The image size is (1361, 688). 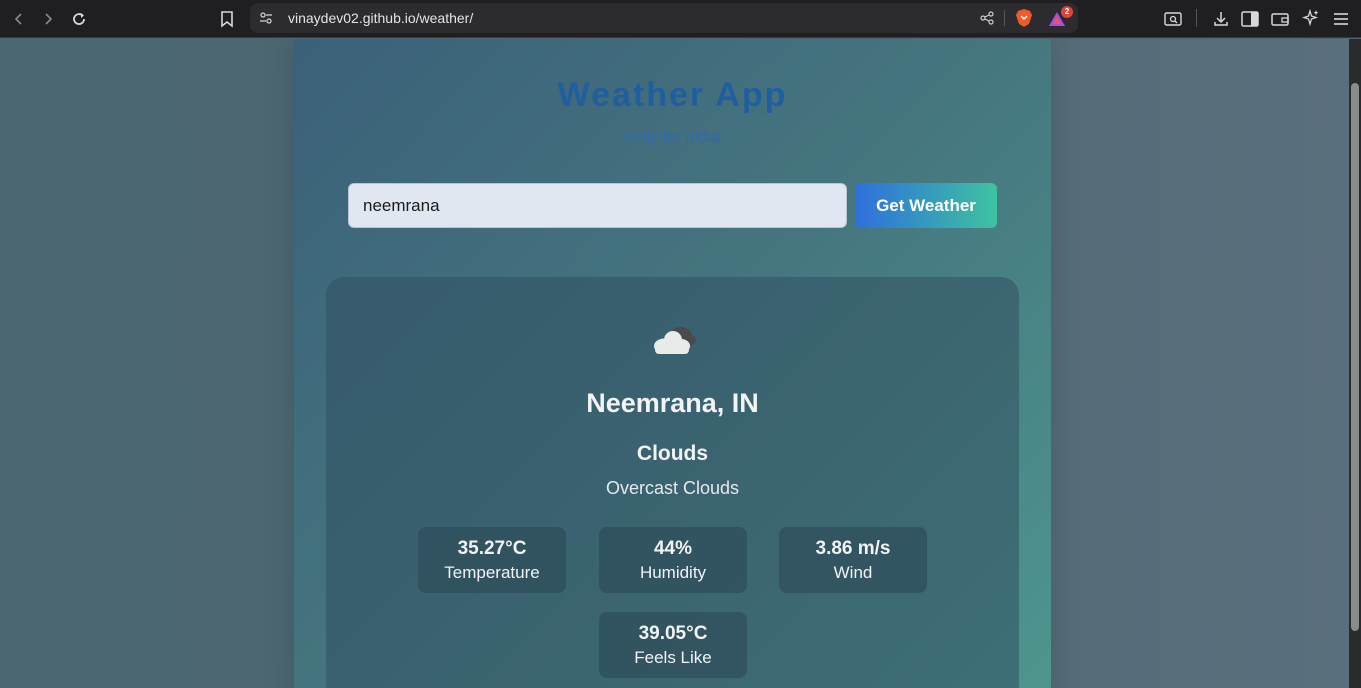 I want to click on rewards-badge: 2, so click(x=1067, y=12).